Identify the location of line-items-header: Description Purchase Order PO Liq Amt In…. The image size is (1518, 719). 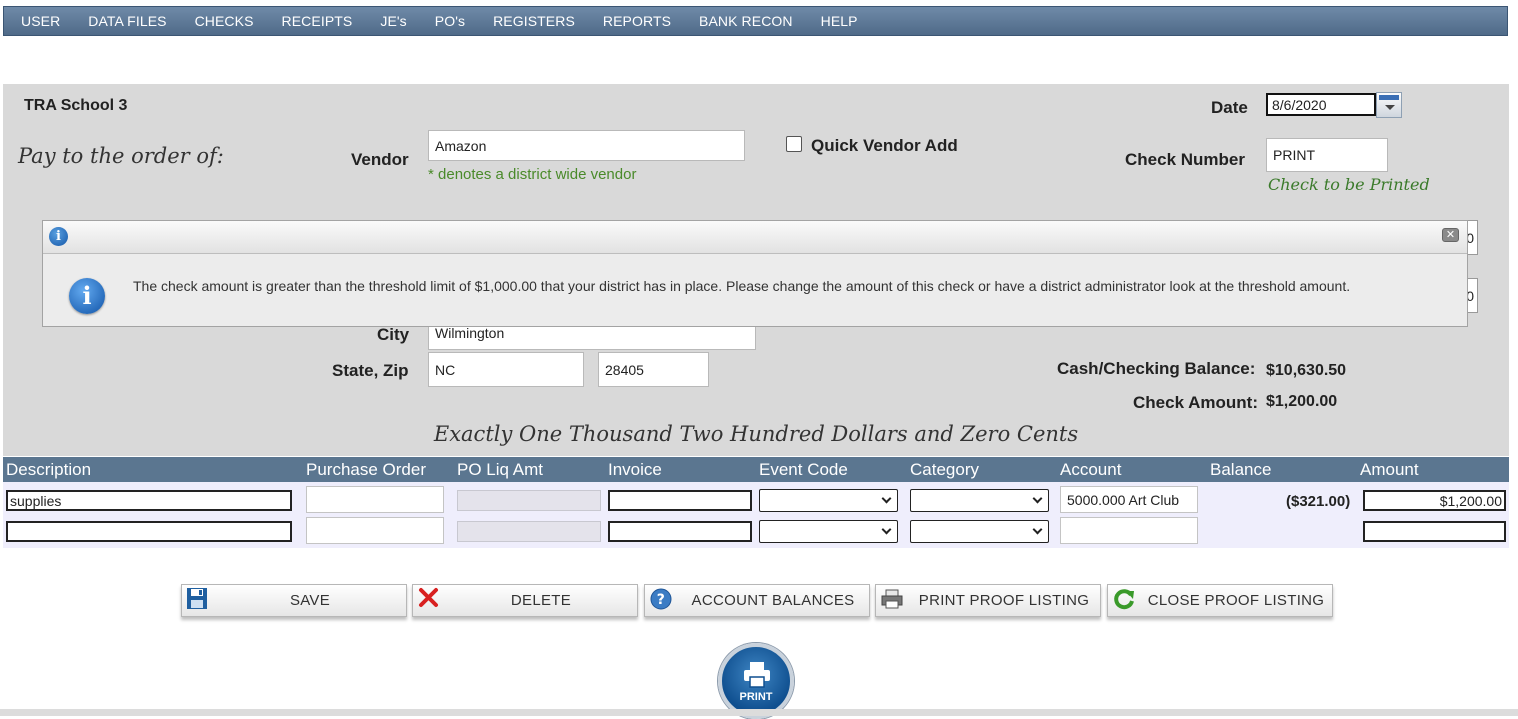
(756, 469).